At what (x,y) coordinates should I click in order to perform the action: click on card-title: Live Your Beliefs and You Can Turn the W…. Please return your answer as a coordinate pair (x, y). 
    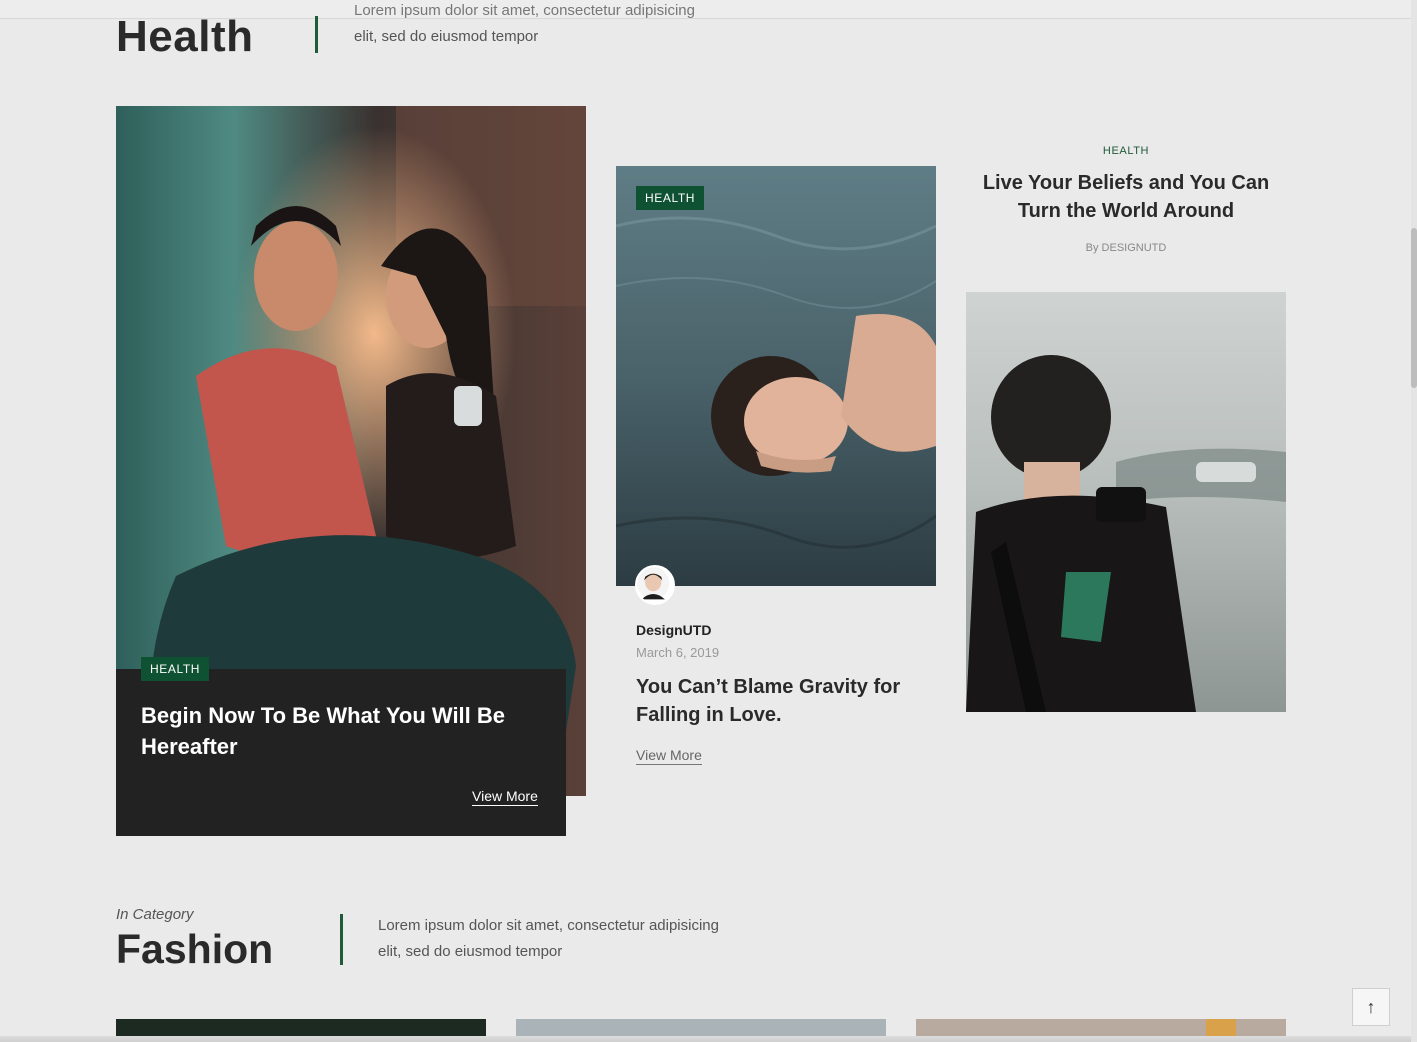
    Looking at the image, I should click on (1126, 197).